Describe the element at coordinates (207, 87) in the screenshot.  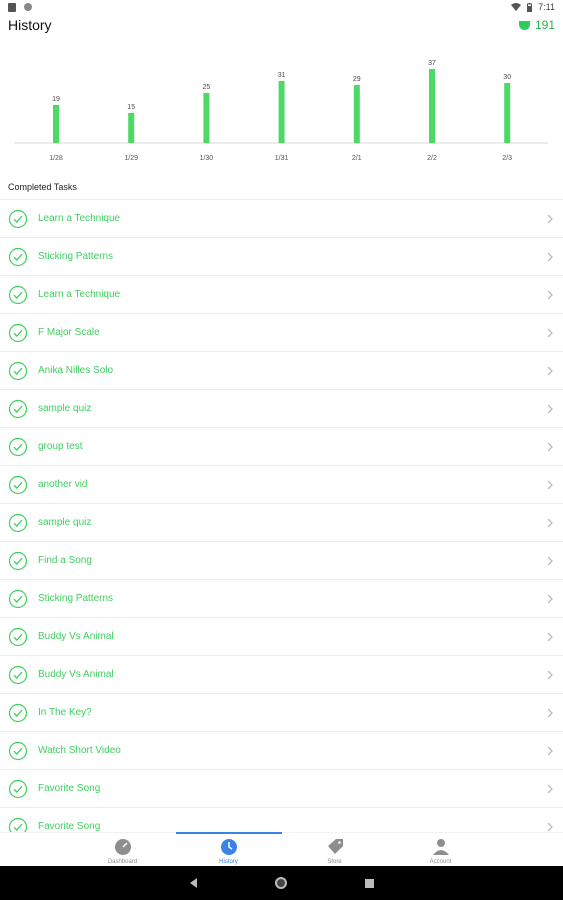
I see `bar-value-label: 25` at that location.